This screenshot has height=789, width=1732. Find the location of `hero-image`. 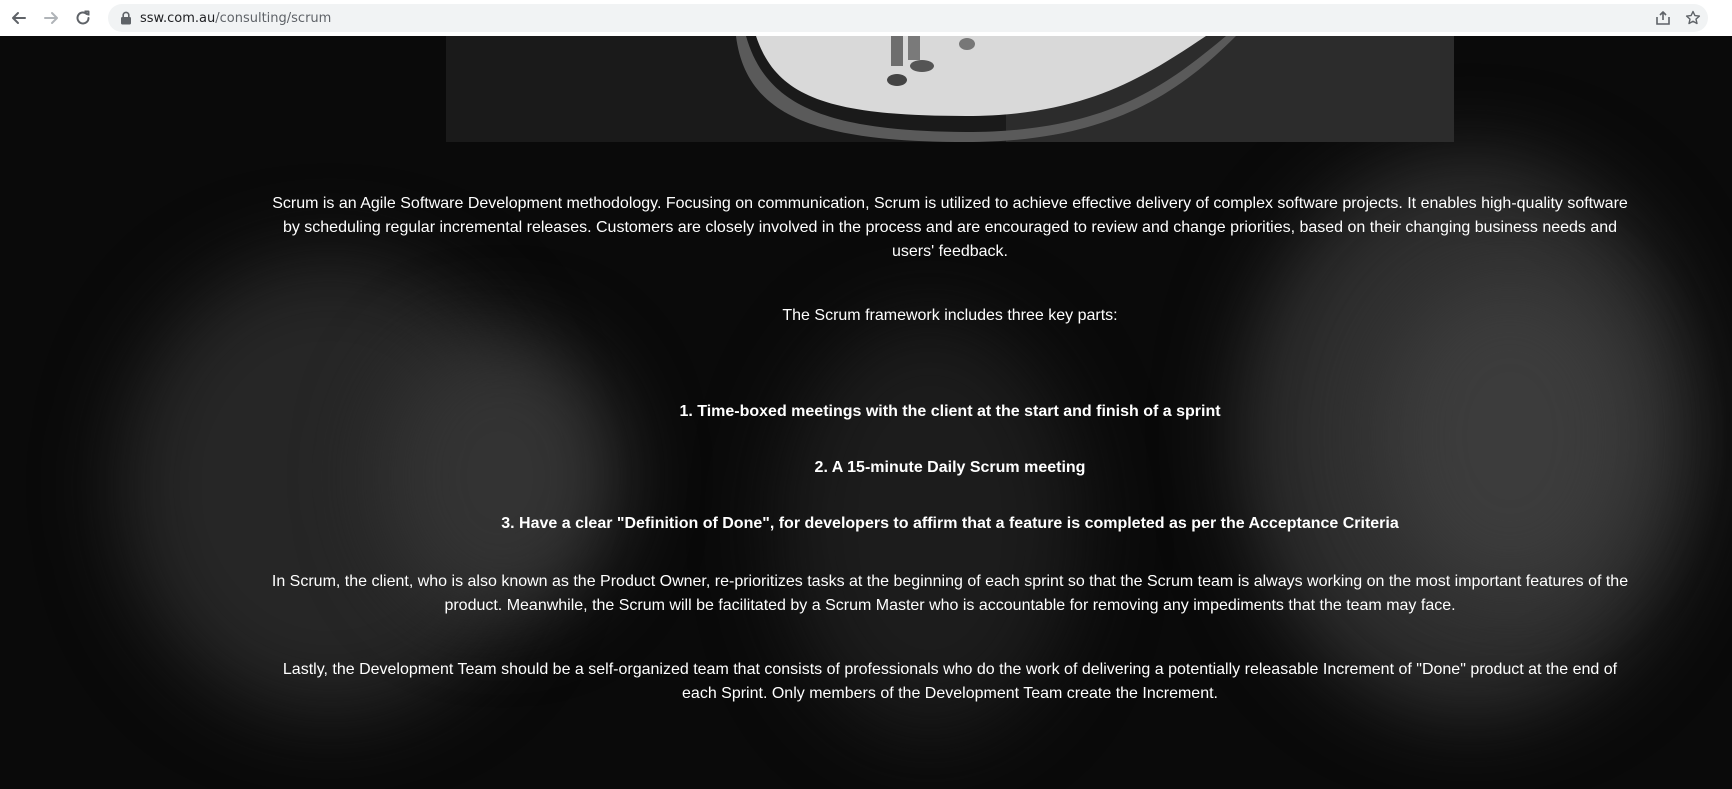

hero-image is located at coordinates (950, 89).